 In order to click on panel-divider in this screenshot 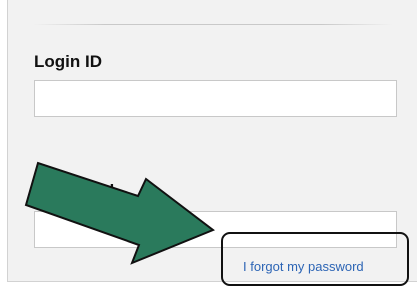, I will do `click(213, 24)`.